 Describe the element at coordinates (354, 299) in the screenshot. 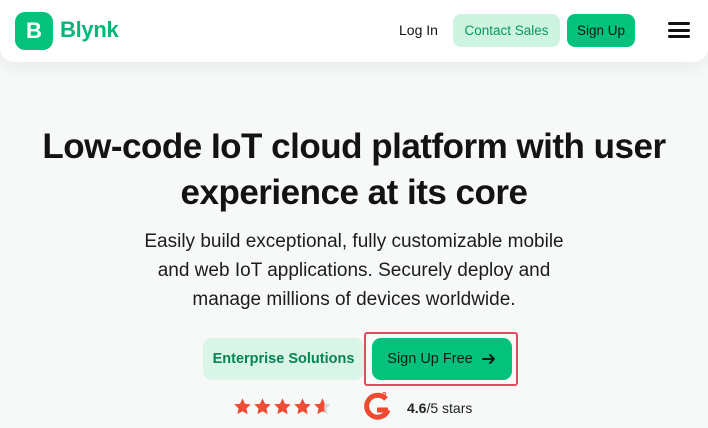

I see `description-line-3: manage millions of devices worldwide.` at that location.